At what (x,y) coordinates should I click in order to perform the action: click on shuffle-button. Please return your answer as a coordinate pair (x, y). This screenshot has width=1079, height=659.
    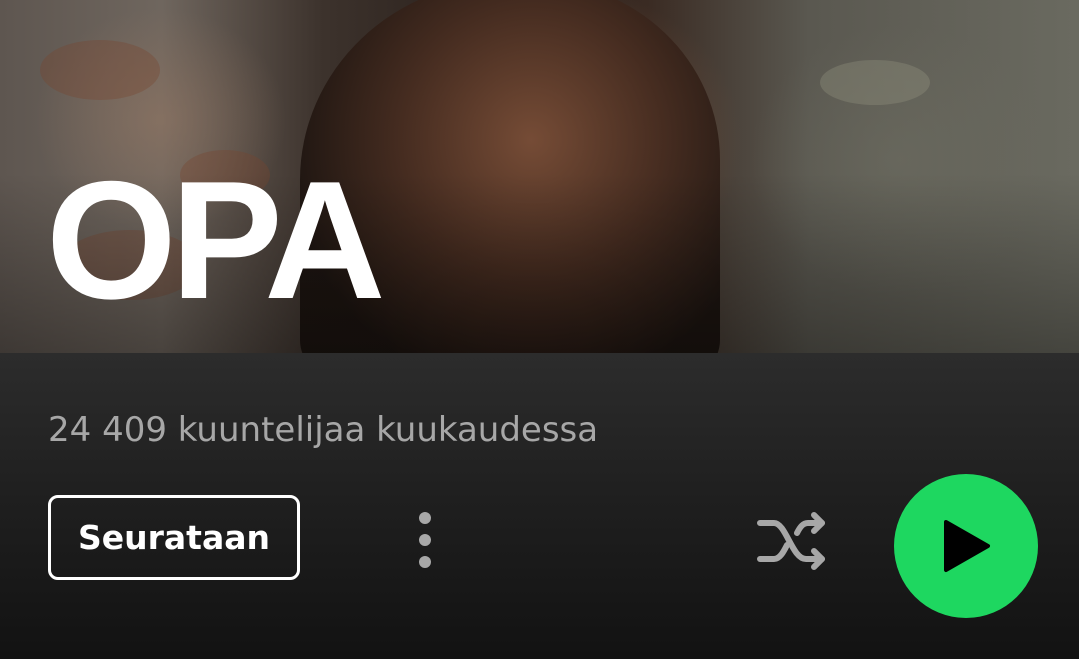
    Looking at the image, I should click on (792, 541).